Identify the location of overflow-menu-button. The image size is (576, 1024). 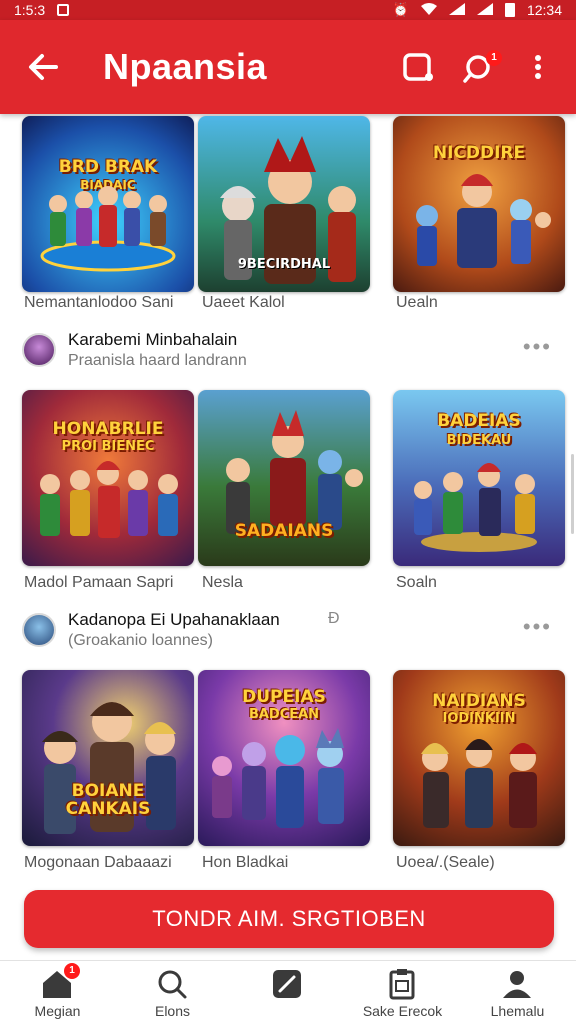
(538, 67).